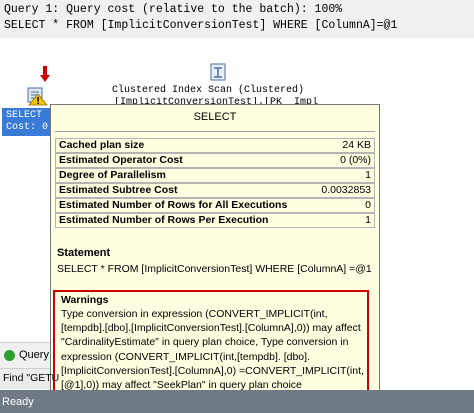 The image size is (474, 413). Describe the element at coordinates (355, 160) in the screenshot. I see `property-value: 0 (0%)` at that location.